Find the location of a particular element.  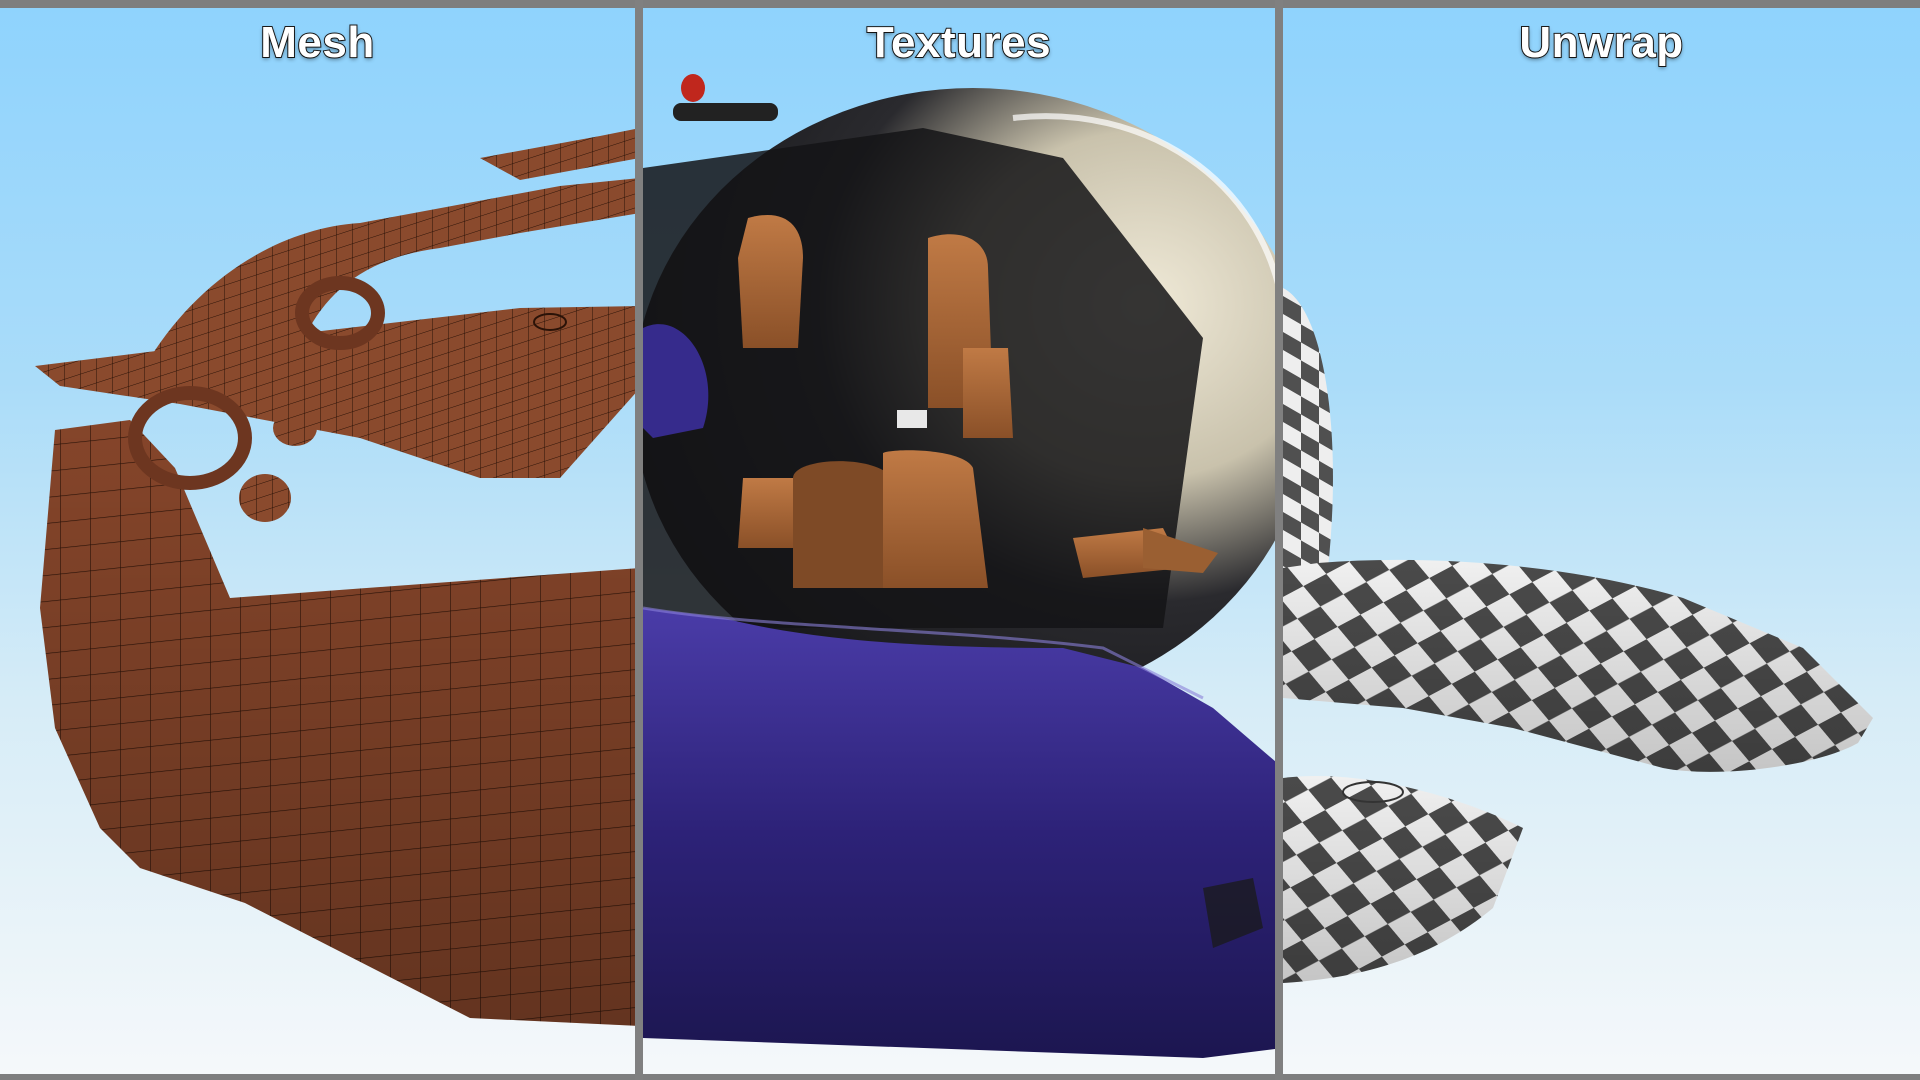

divider-left is located at coordinates (639, 540).